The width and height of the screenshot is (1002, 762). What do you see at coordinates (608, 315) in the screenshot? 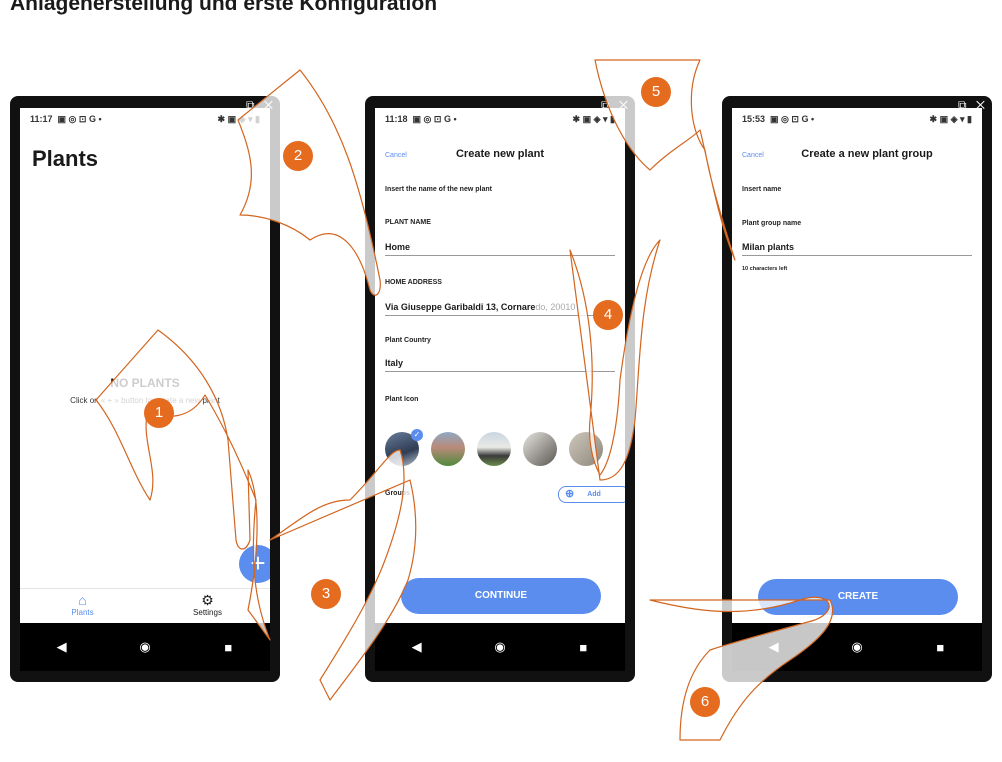
I see `step-badge-4: 4` at bounding box center [608, 315].